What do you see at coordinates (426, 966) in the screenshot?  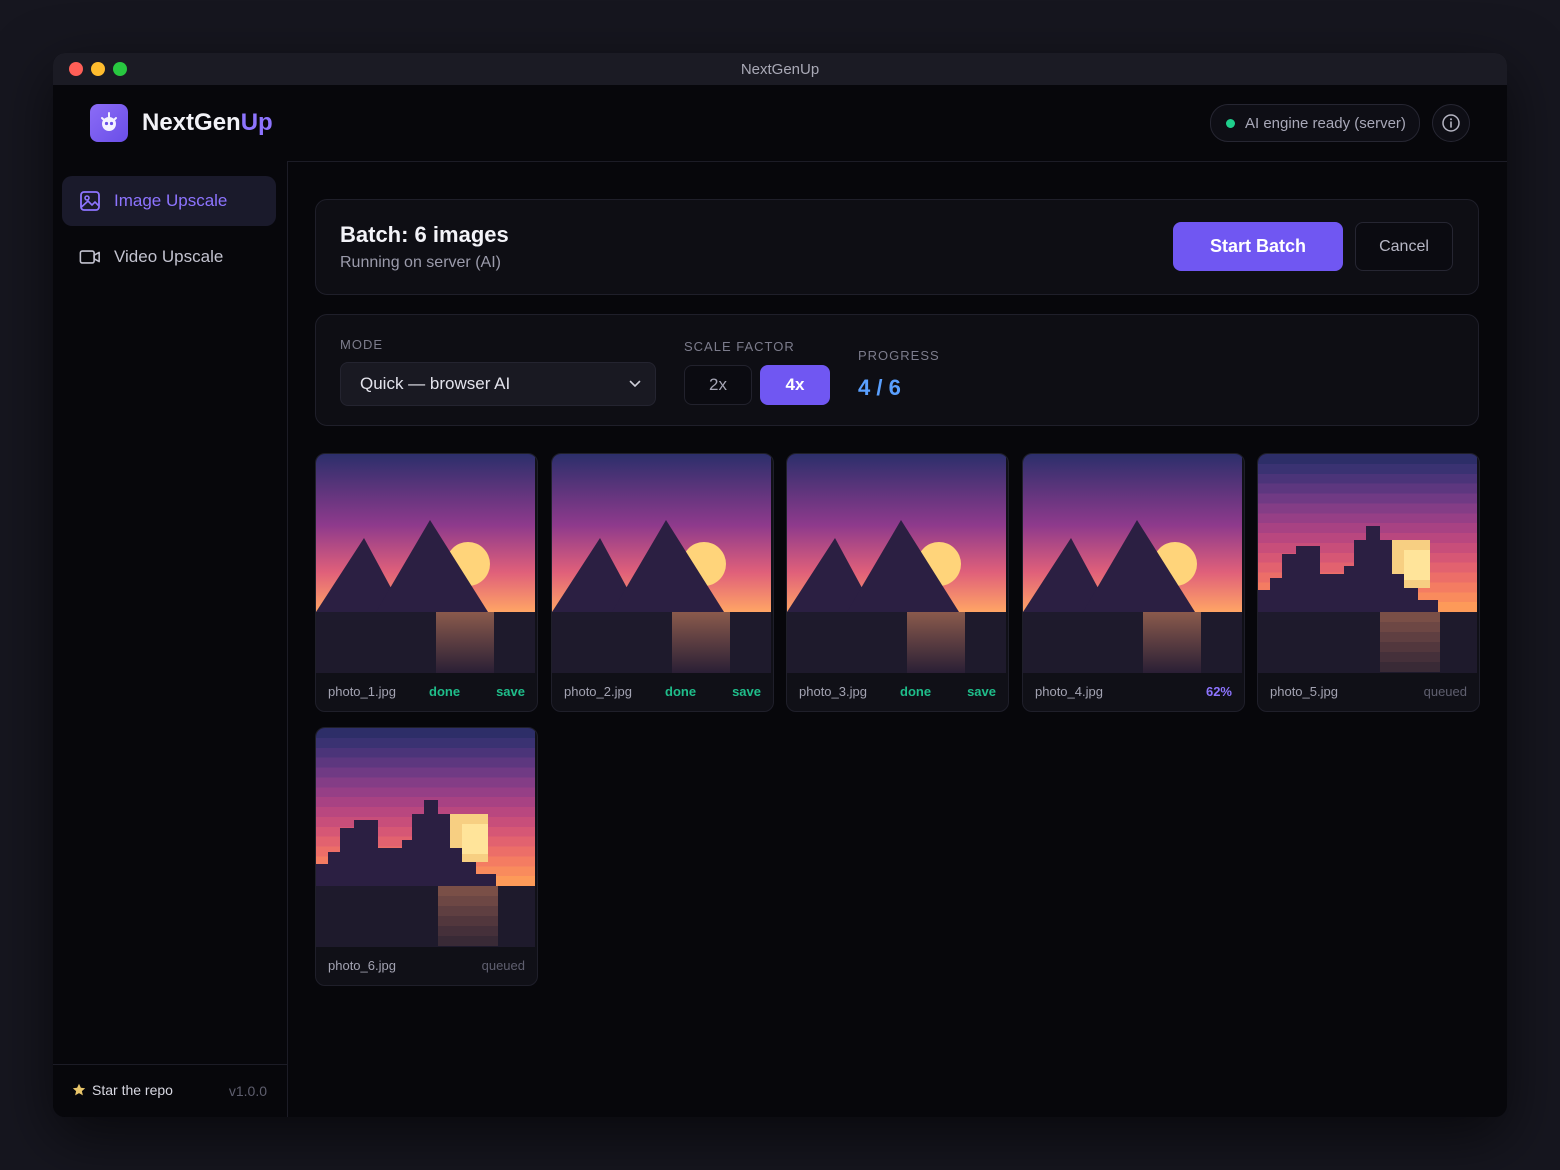 I see `image-card-meta: photo_6.jpg queued` at bounding box center [426, 966].